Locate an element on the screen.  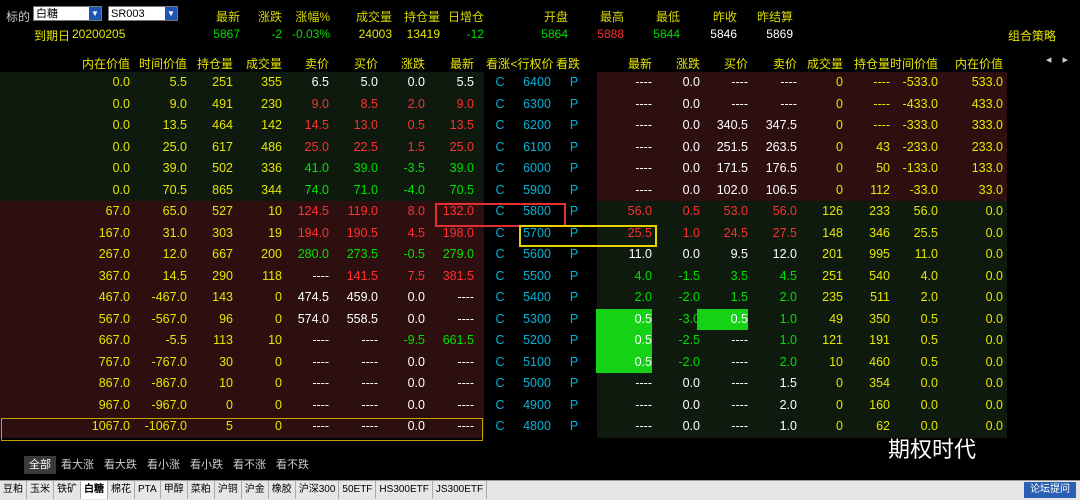
strategy-button: 组合策略 is located at coordinates (1032, 35).